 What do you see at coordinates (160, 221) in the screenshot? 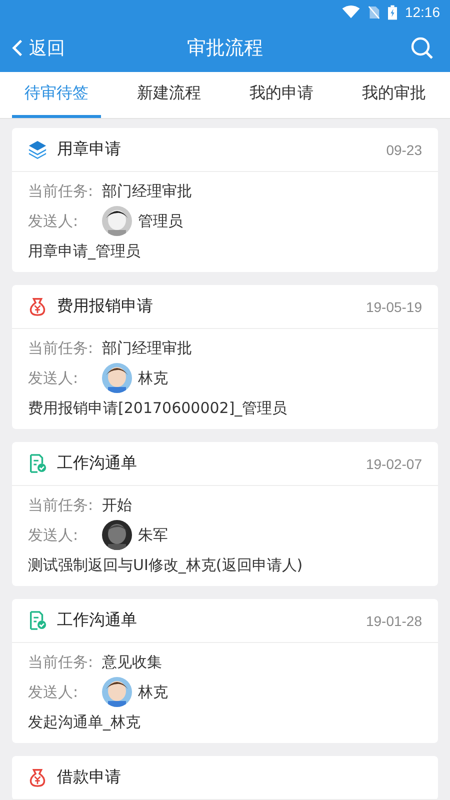
I see `sender-name: 管理员` at bounding box center [160, 221].